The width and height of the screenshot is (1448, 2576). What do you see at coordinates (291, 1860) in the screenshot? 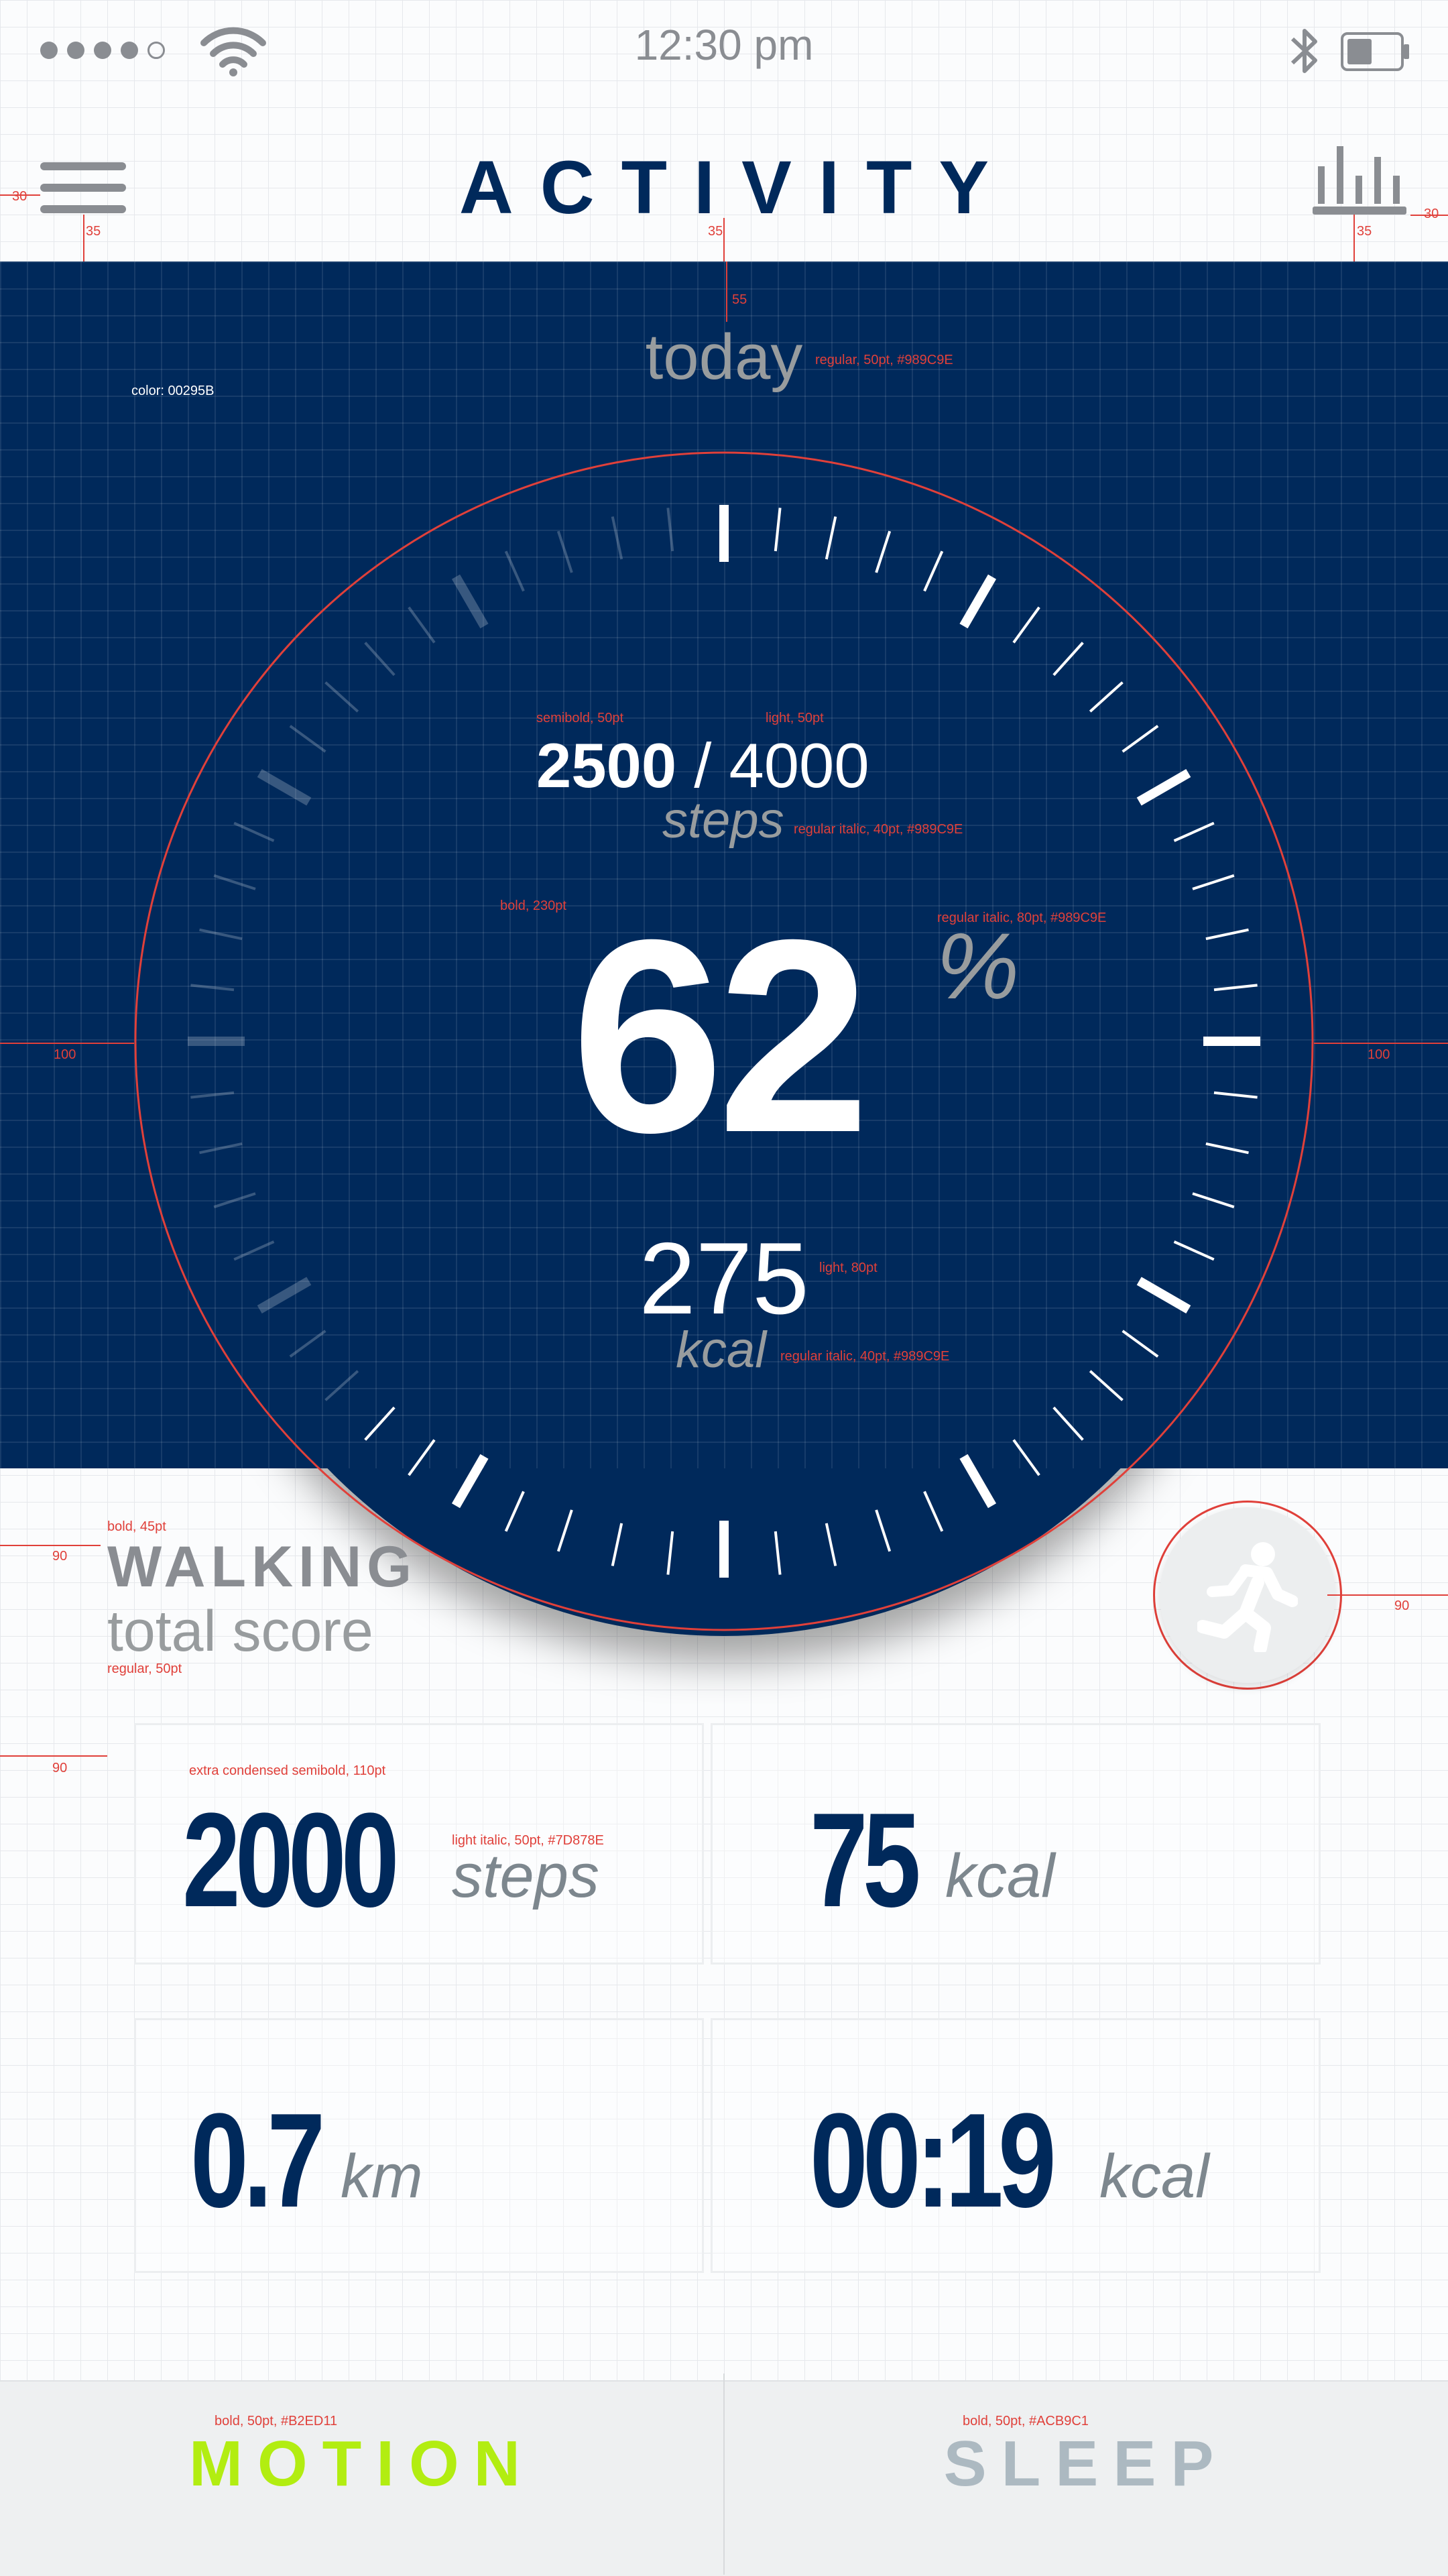
I see `stat-value: 2000` at bounding box center [291, 1860].